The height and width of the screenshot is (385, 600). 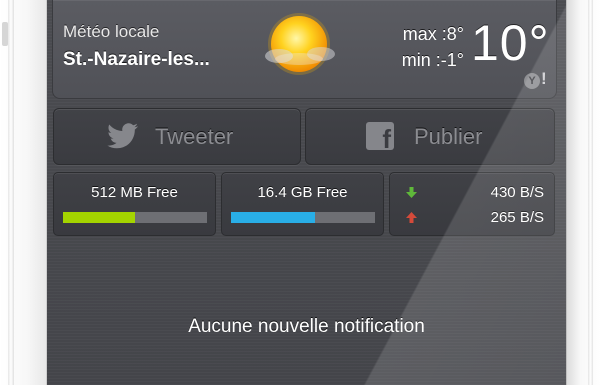 What do you see at coordinates (472, 218) in the screenshot?
I see `upload-row: 265 B/S` at bounding box center [472, 218].